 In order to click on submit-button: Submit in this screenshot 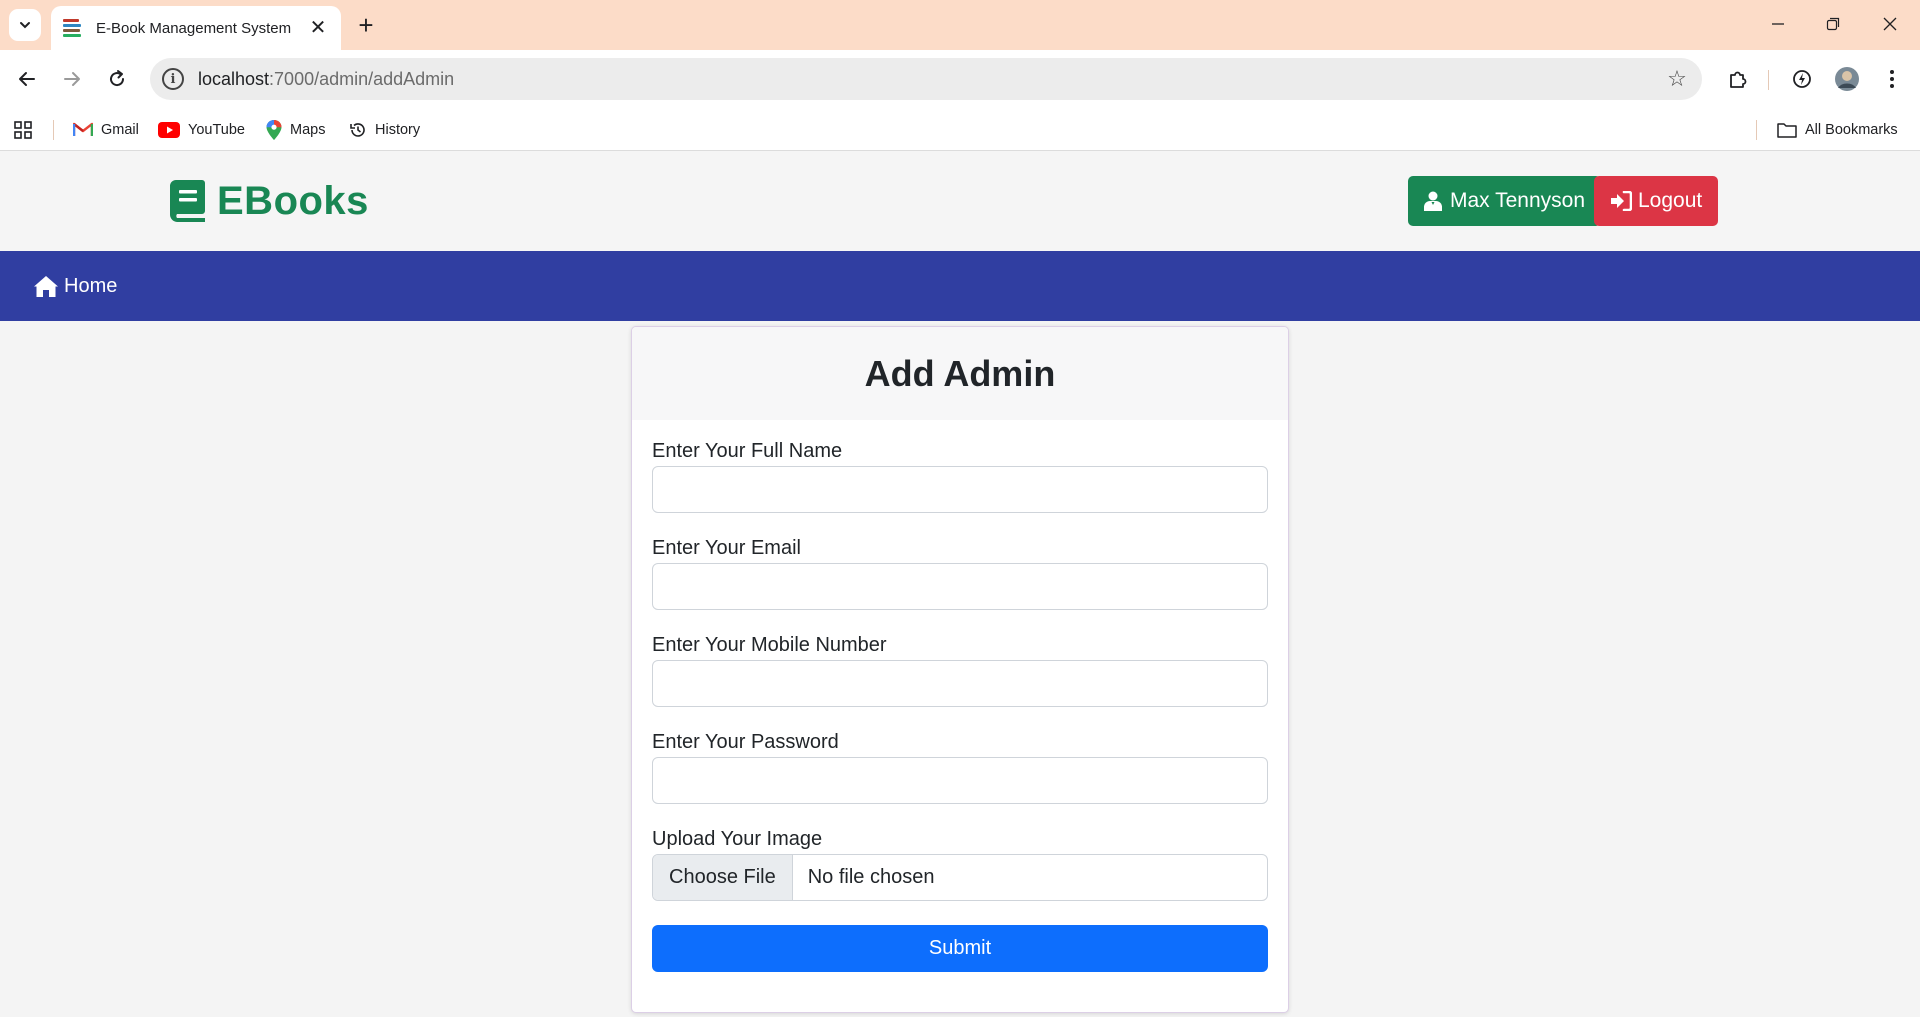, I will do `click(960, 948)`.